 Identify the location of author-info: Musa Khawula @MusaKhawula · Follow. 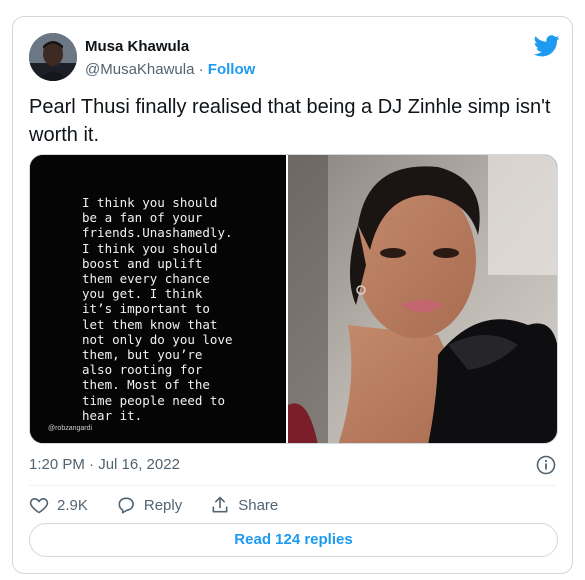
(170, 58).